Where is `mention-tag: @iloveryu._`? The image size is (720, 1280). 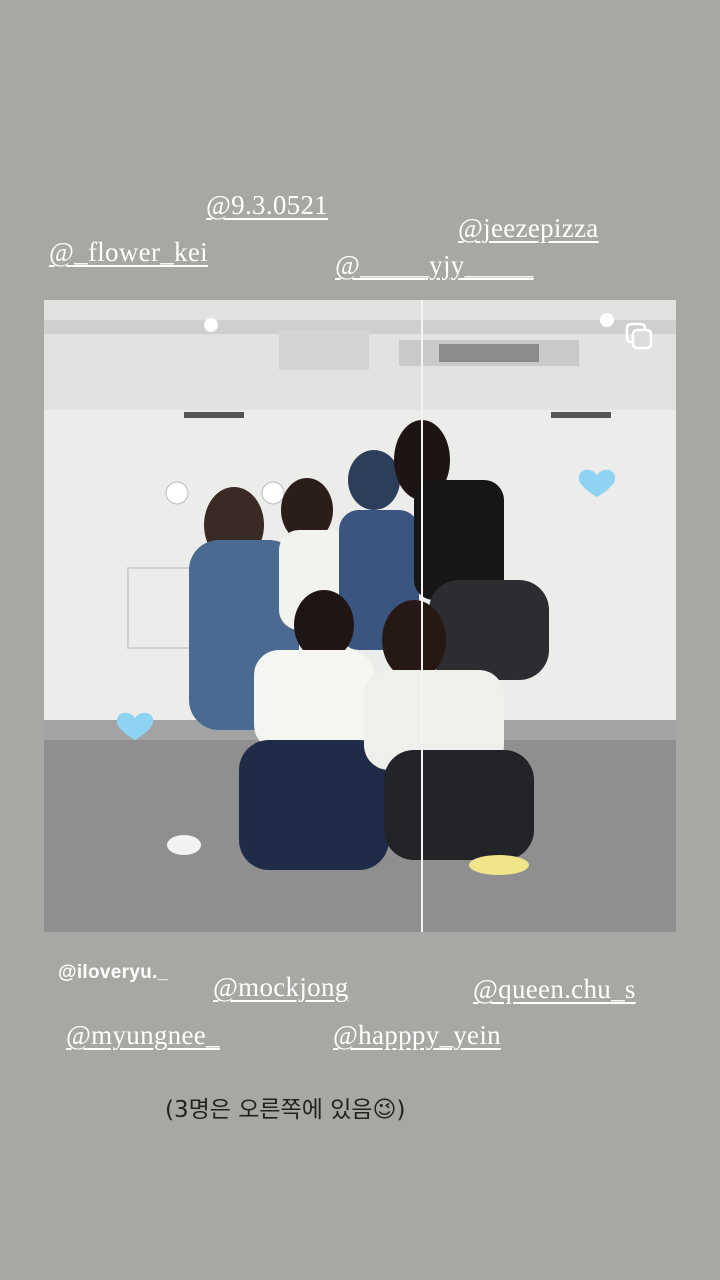 mention-tag: @iloveryu._ is located at coordinates (113, 973).